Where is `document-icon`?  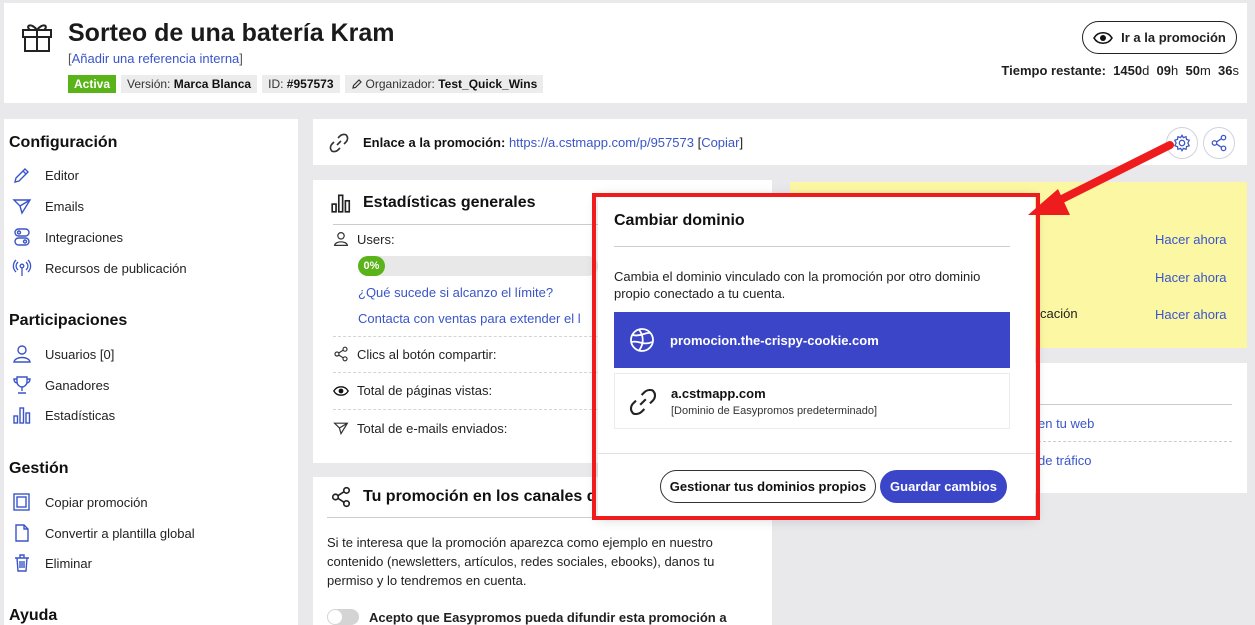
document-icon is located at coordinates (22, 533).